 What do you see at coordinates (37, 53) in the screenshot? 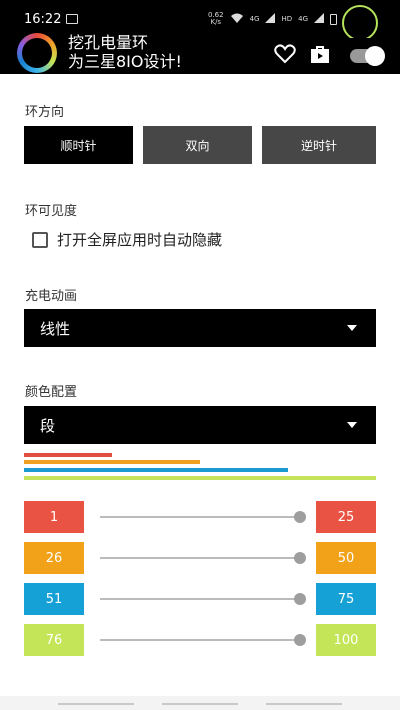
I see `app-logo-icon` at bounding box center [37, 53].